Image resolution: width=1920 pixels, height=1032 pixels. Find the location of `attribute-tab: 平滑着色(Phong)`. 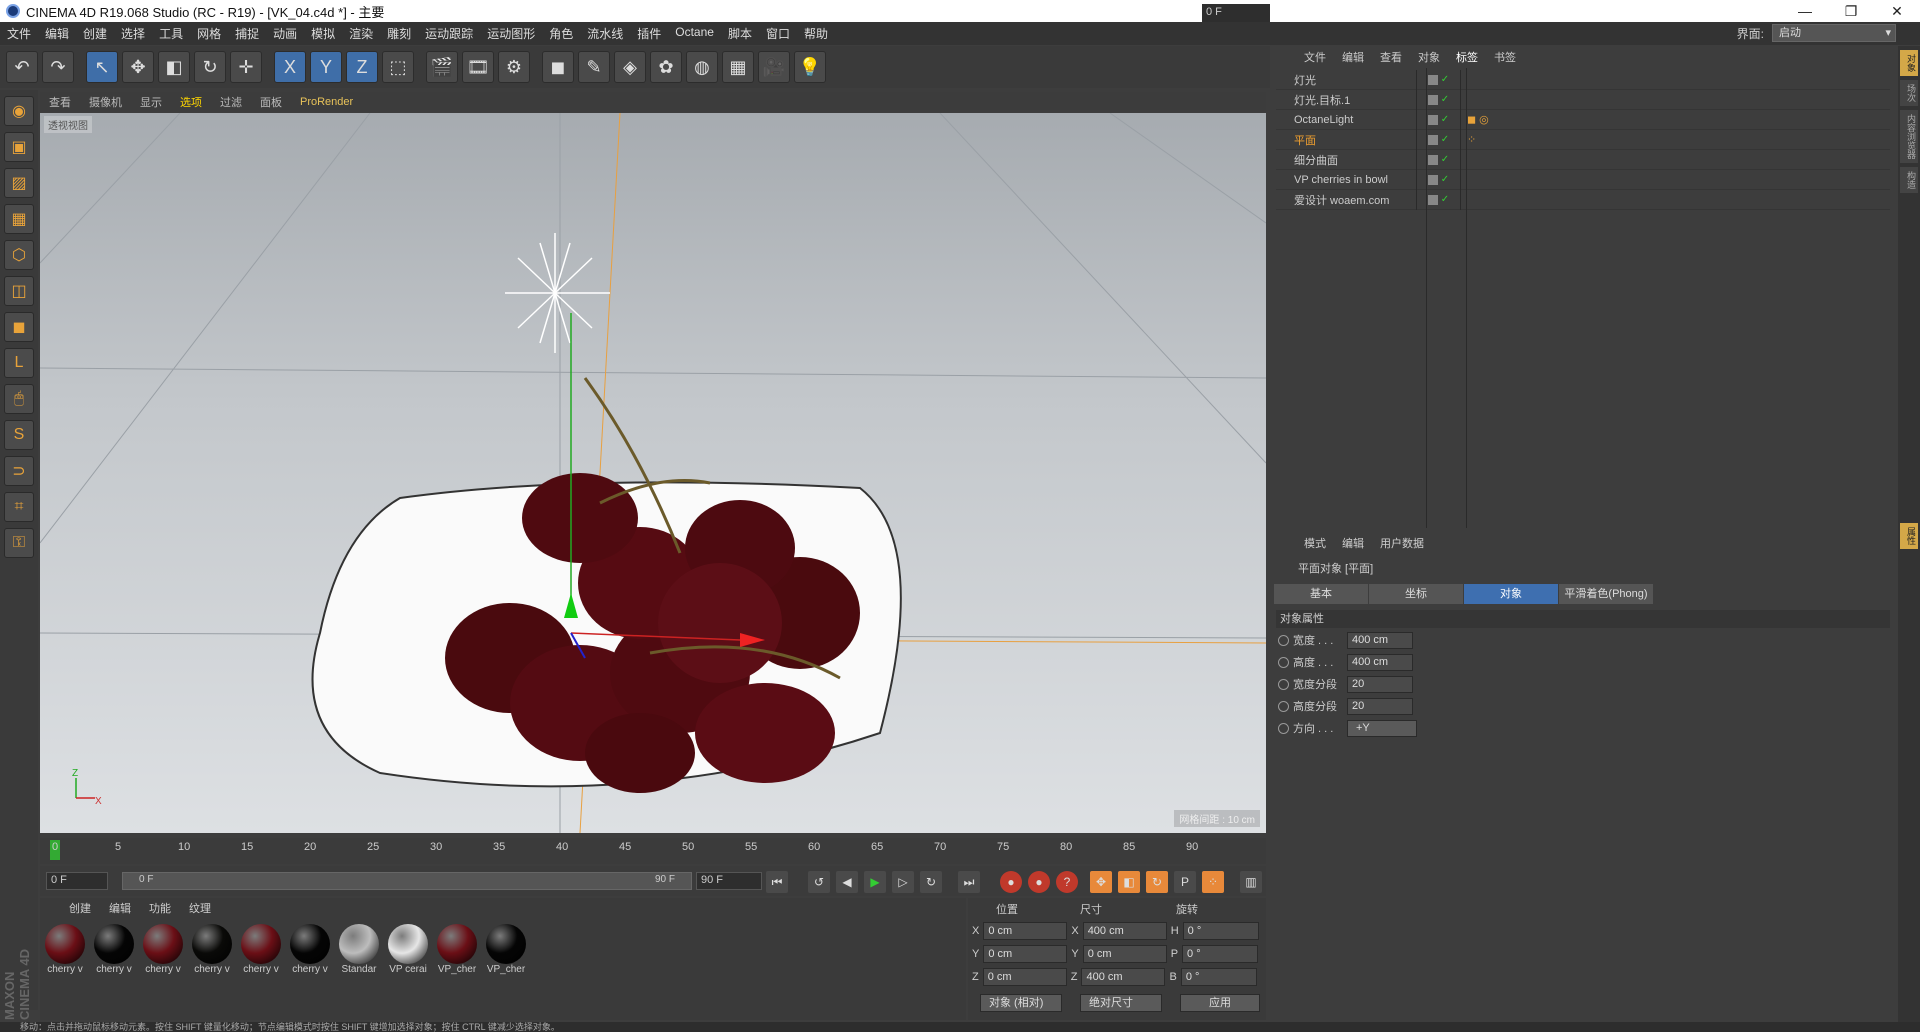

attribute-tab: 平滑着色(Phong) is located at coordinates (1606, 594).